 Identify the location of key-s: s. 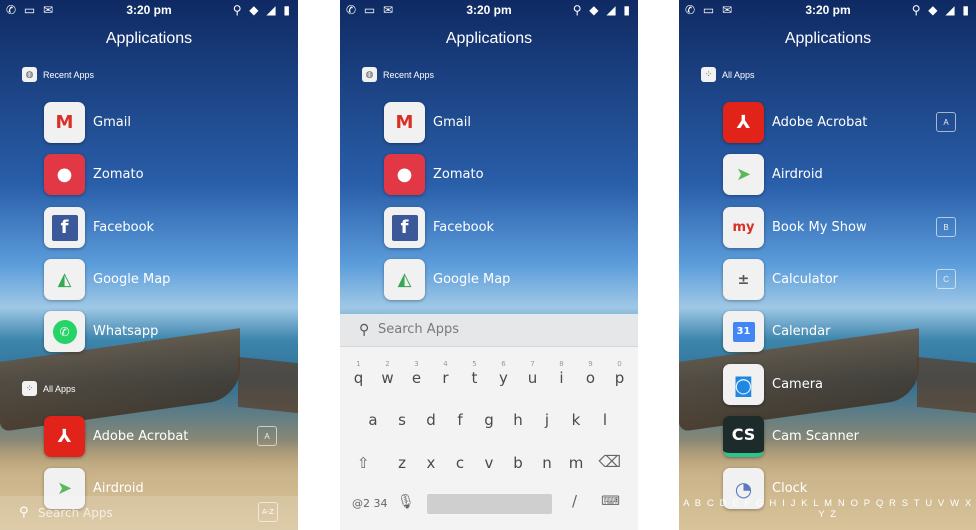
(402, 420).